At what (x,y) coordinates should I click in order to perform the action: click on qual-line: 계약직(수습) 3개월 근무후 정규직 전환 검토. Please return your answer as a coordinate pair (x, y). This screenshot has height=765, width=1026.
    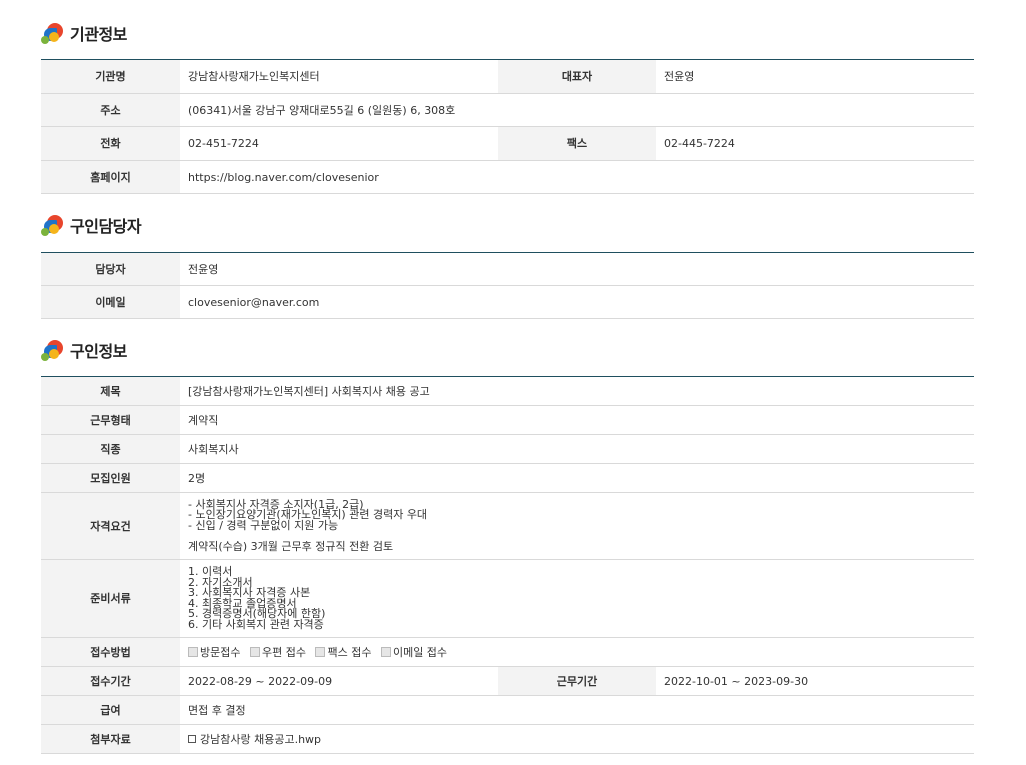
    Looking at the image, I should click on (291, 546).